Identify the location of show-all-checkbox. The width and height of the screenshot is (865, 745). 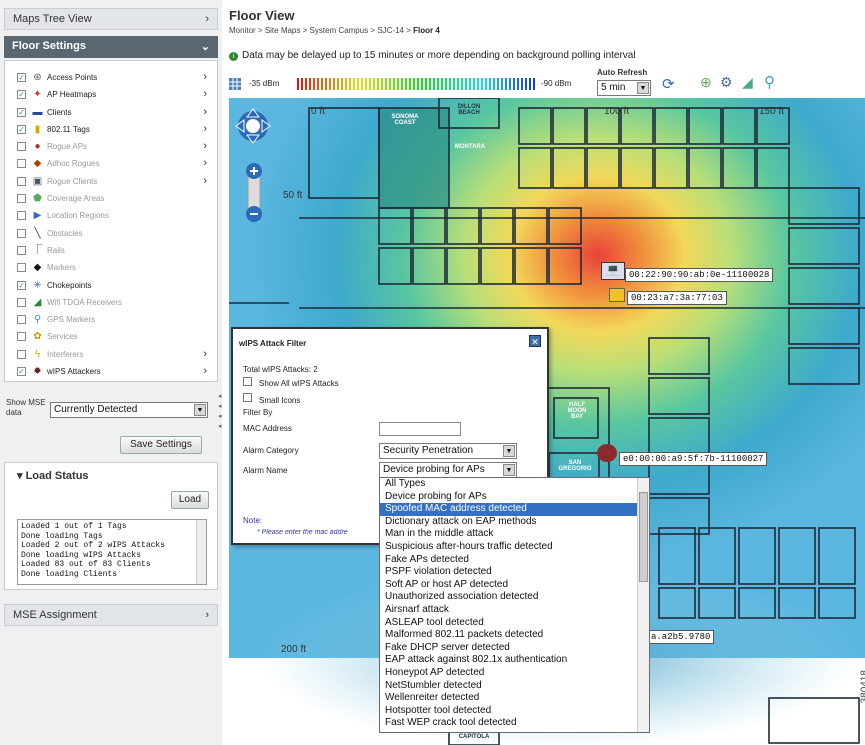
(247, 381).